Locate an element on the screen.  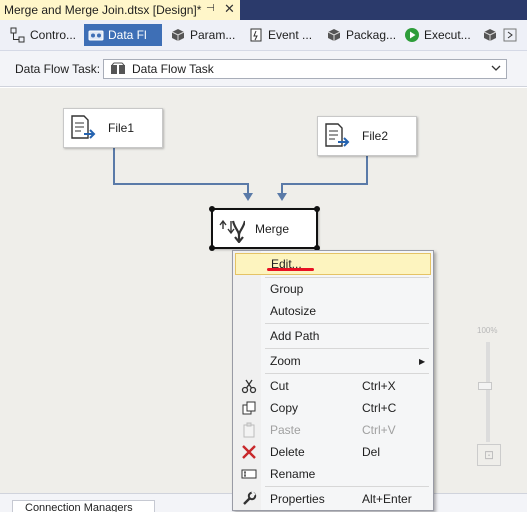
zoom-control: 100% ⊡ is located at coordinates (489, 399).